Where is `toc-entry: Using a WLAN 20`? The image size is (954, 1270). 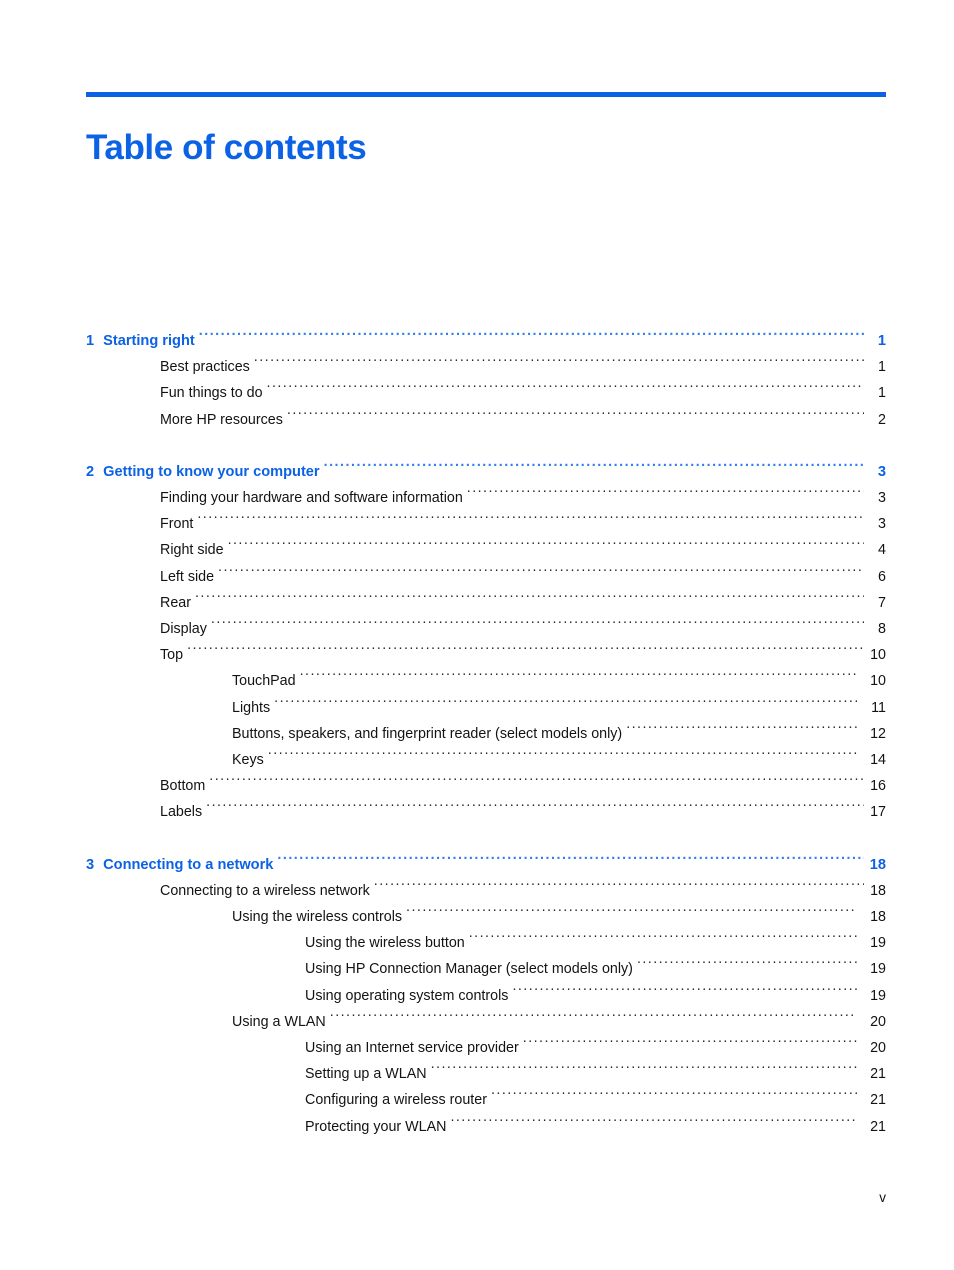
toc-entry: Using a WLAN 20 is located at coordinates (486, 1022).